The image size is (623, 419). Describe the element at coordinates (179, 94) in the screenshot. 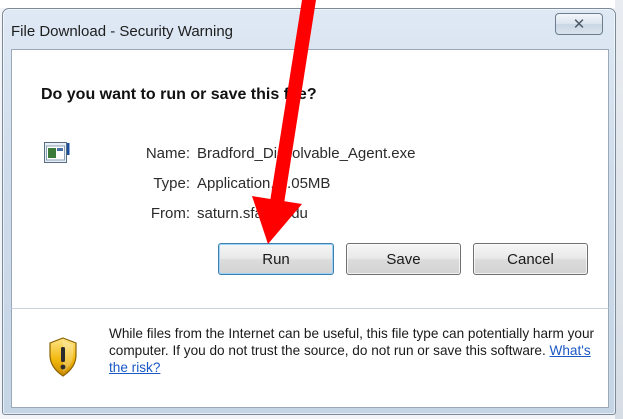

I see `question-heading: Do you want to run or save this file?` at that location.